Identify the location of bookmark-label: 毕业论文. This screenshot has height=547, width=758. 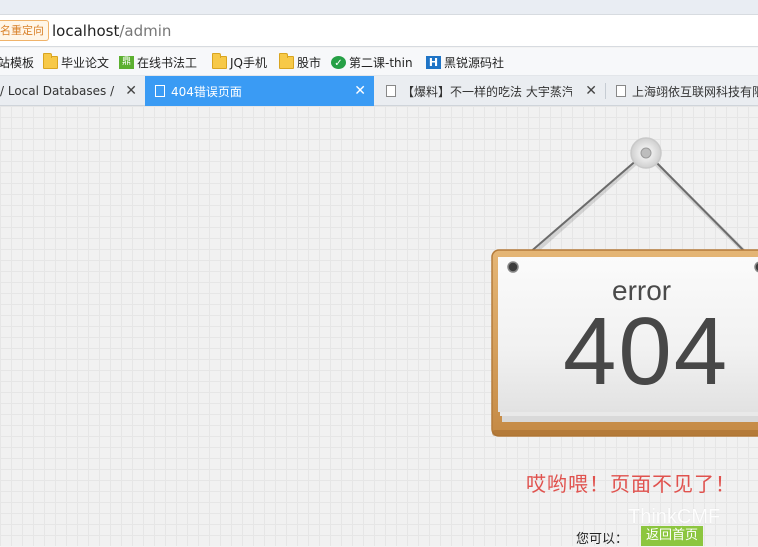
(85, 62).